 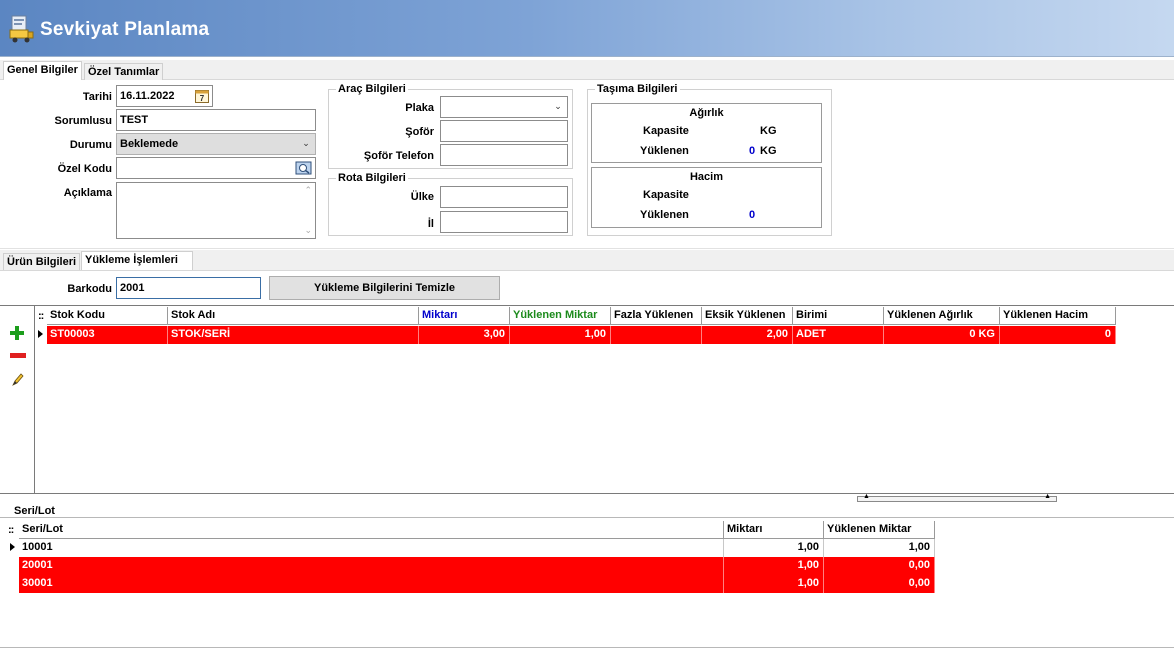 What do you see at coordinates (504, 131) in the screenshot?
I see `driver-field` at bounding box center [504, 131].